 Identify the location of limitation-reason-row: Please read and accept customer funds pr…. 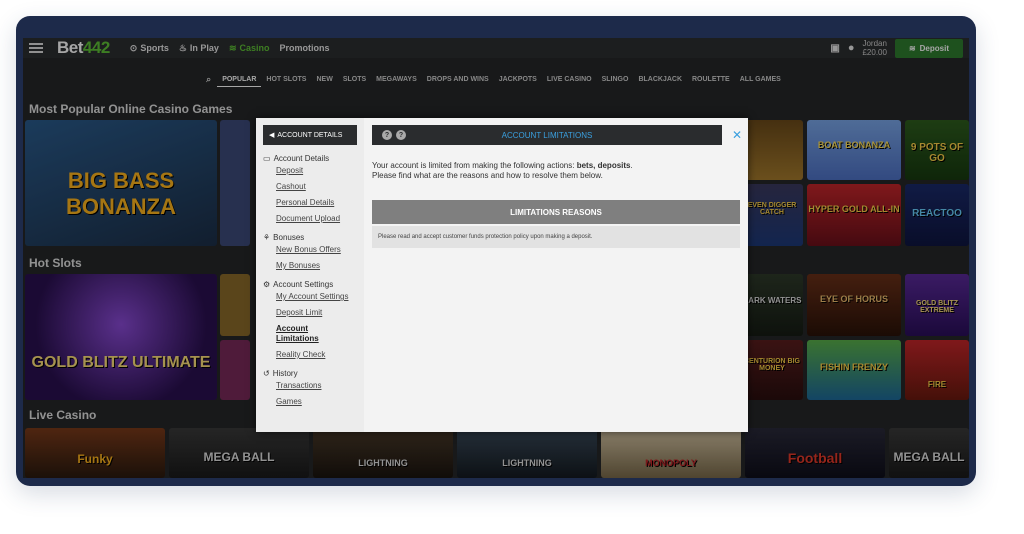
(556, 237).